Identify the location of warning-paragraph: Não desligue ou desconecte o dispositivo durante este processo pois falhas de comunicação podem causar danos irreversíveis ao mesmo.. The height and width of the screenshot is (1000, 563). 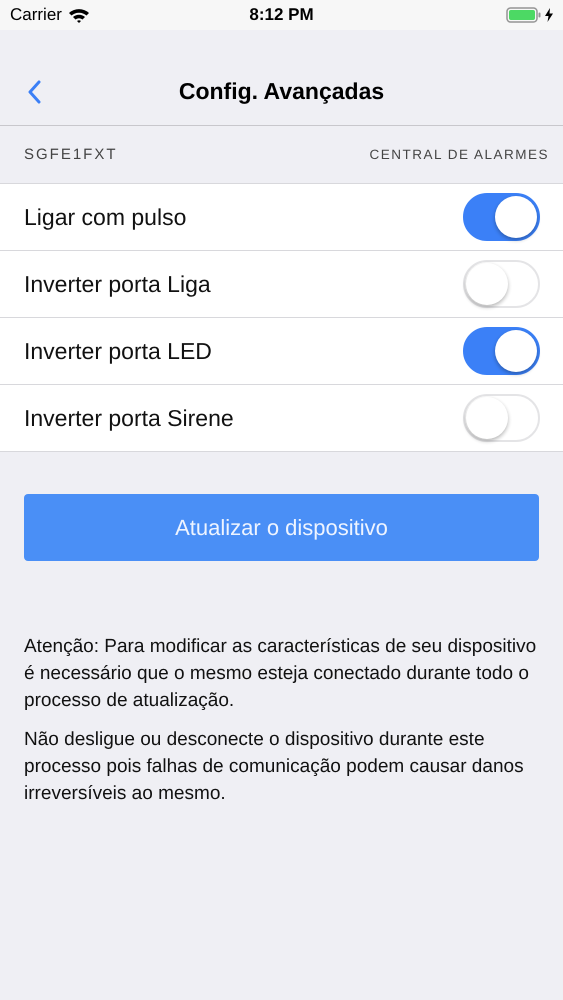
(274, 767).